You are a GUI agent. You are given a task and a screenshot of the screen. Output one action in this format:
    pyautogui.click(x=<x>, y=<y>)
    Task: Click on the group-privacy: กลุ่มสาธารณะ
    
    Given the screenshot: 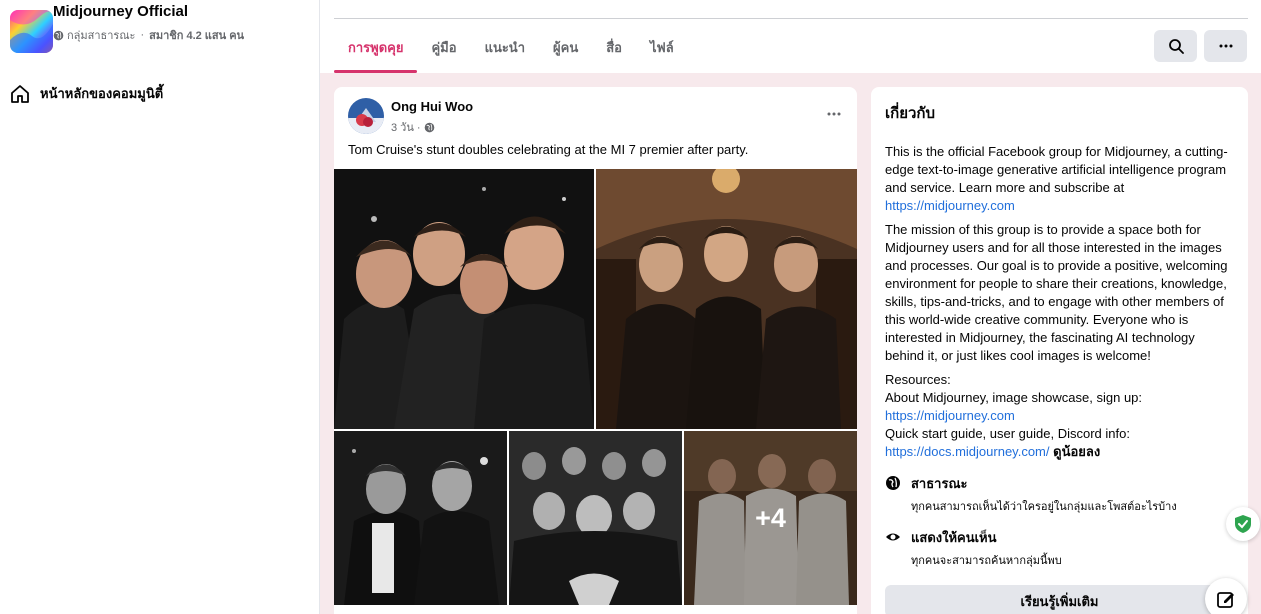 What is the action you would take?
    pyautogui.click(x=101, y=36)
    